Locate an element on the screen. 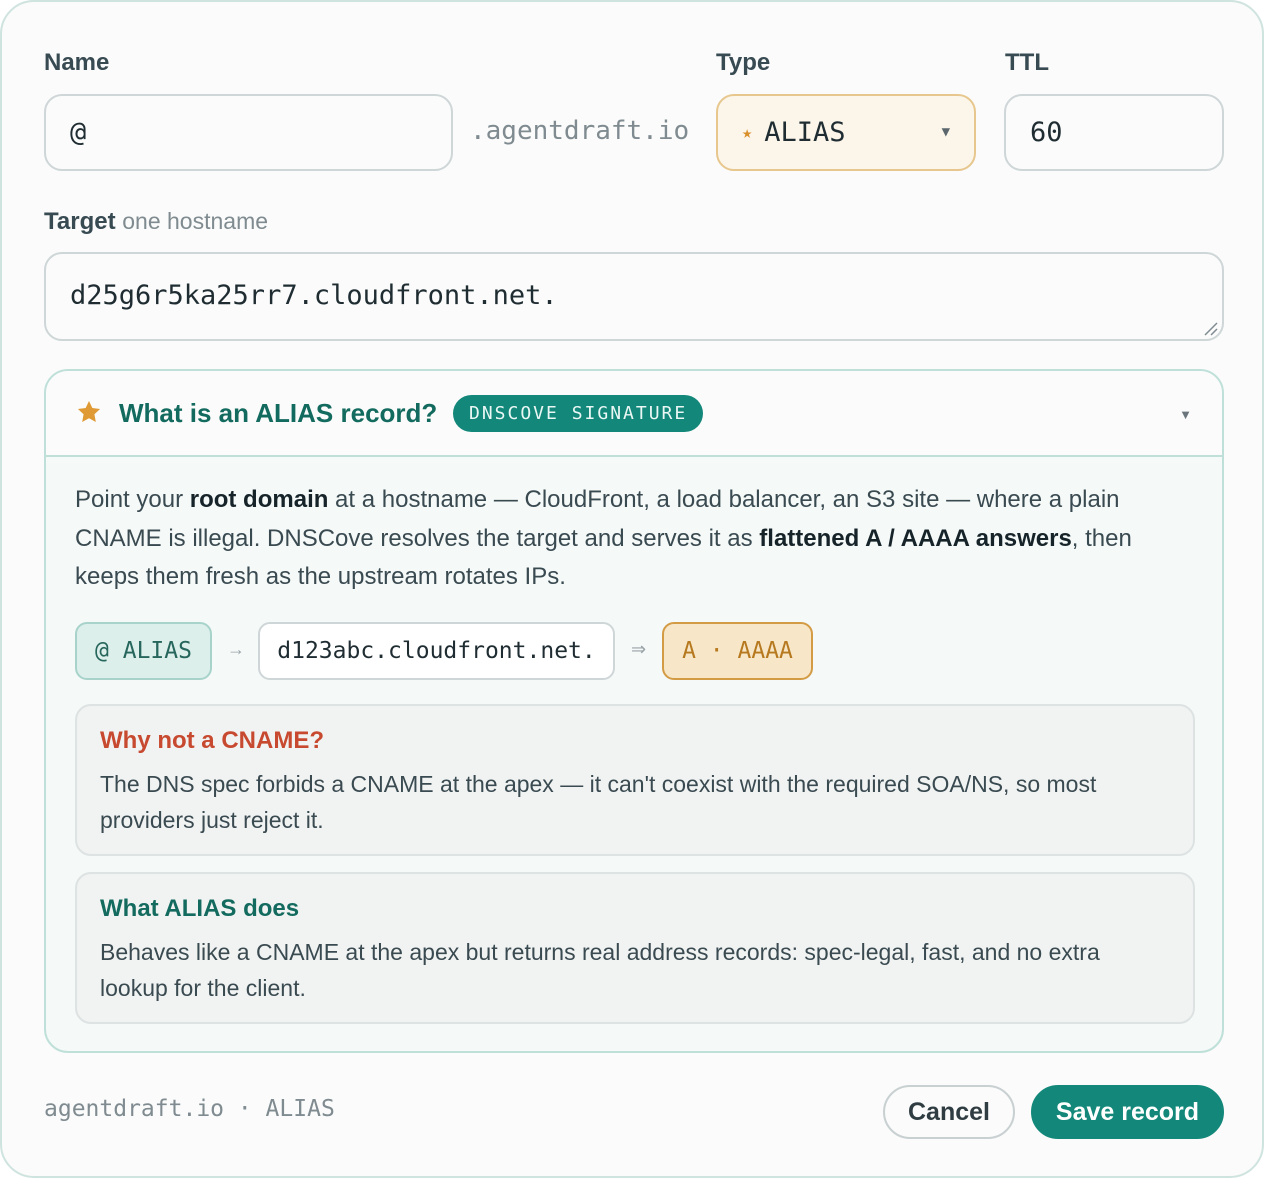 The width and height of the screenshot is (1264, 1178). type-select: ★ ALIAS ▼ is located at coordinates (846, 132).